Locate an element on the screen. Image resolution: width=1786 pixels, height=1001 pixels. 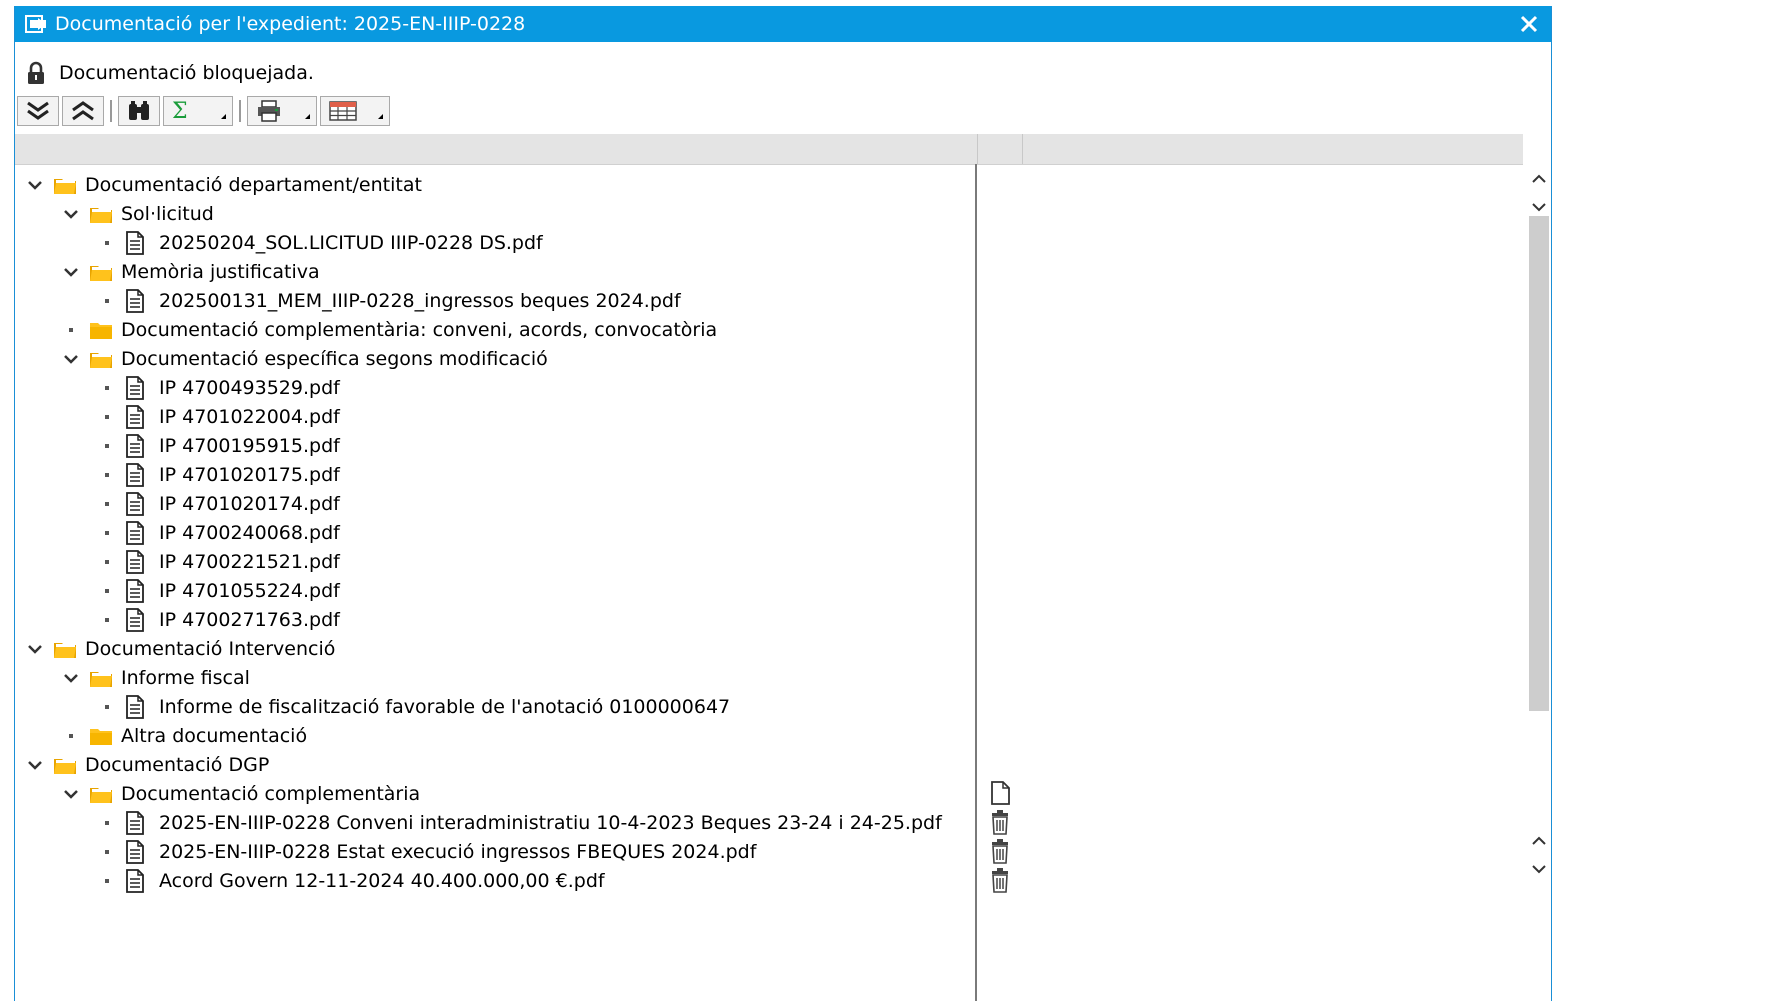
table-layout-icon is located at coordinates (343, 111).